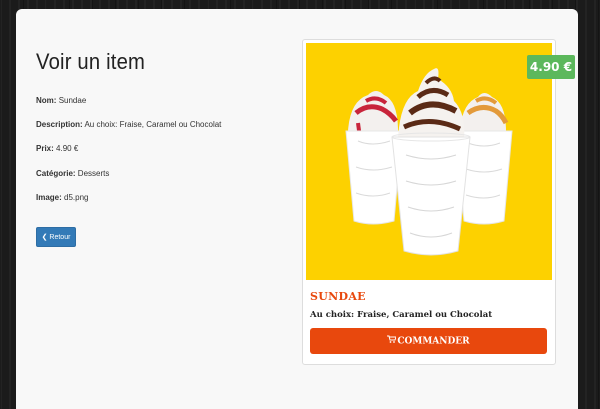 The image size is (600, 409). I want to click on field-description-value: Au choix: Fraise, Caramel ou Chocolat, so click(153, 124).